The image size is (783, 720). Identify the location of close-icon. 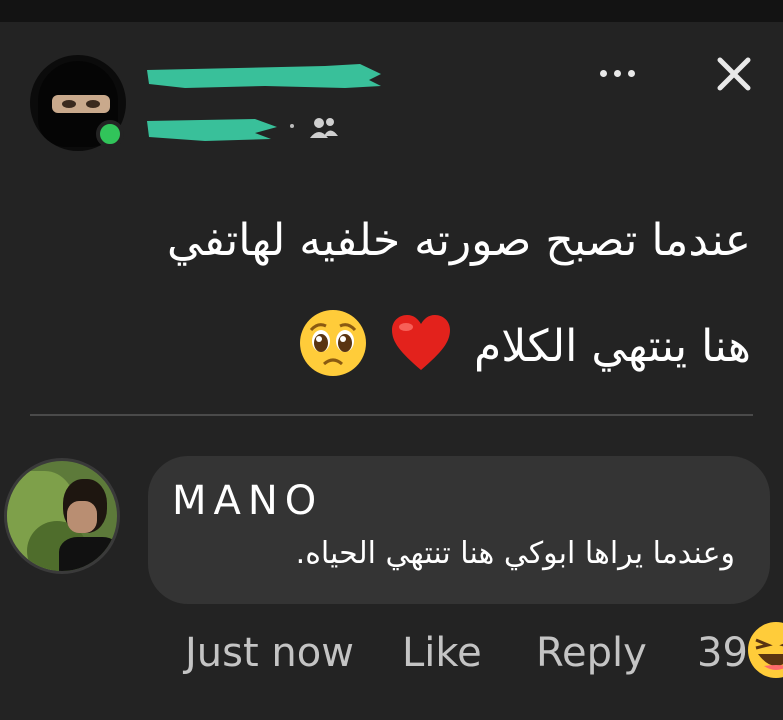
(734, 74).